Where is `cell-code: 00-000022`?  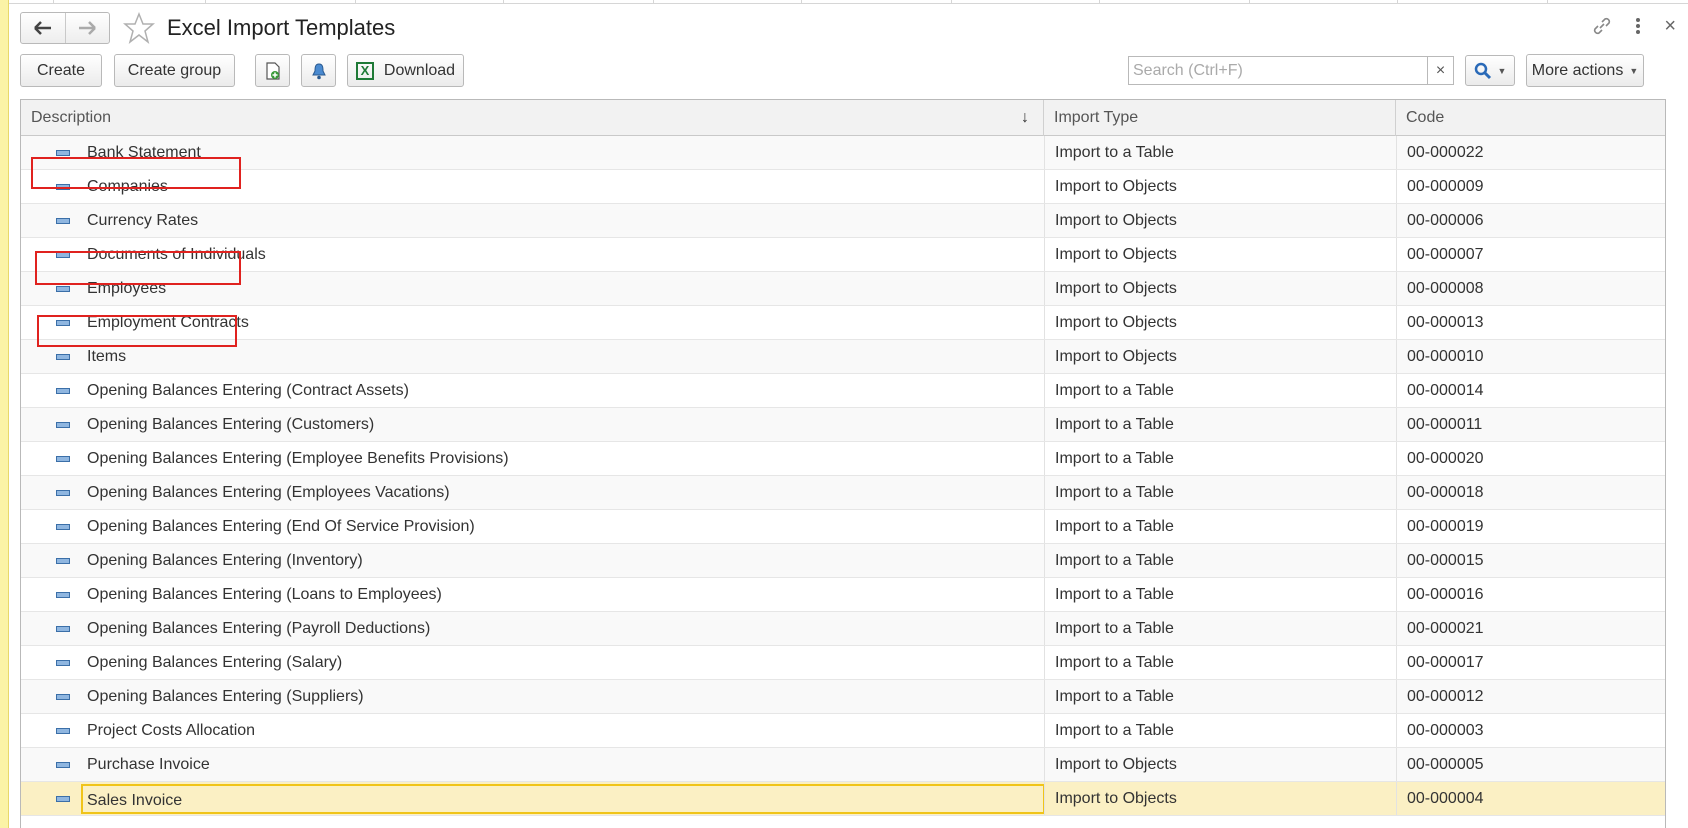
cell-code: 00-000022 is located at coordinates (1445, 152).